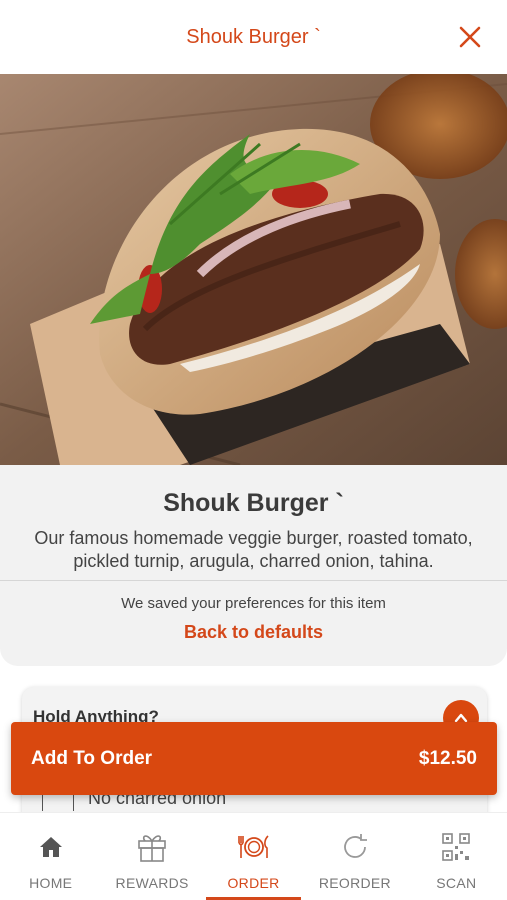 Image resolution: width=507 pixels, height=900 pixels. What do you see at coordinates (254, 758) in the screenshot?
I see `add-to-order-button: Add To Order $12.50` at bounding box center [254, 758].